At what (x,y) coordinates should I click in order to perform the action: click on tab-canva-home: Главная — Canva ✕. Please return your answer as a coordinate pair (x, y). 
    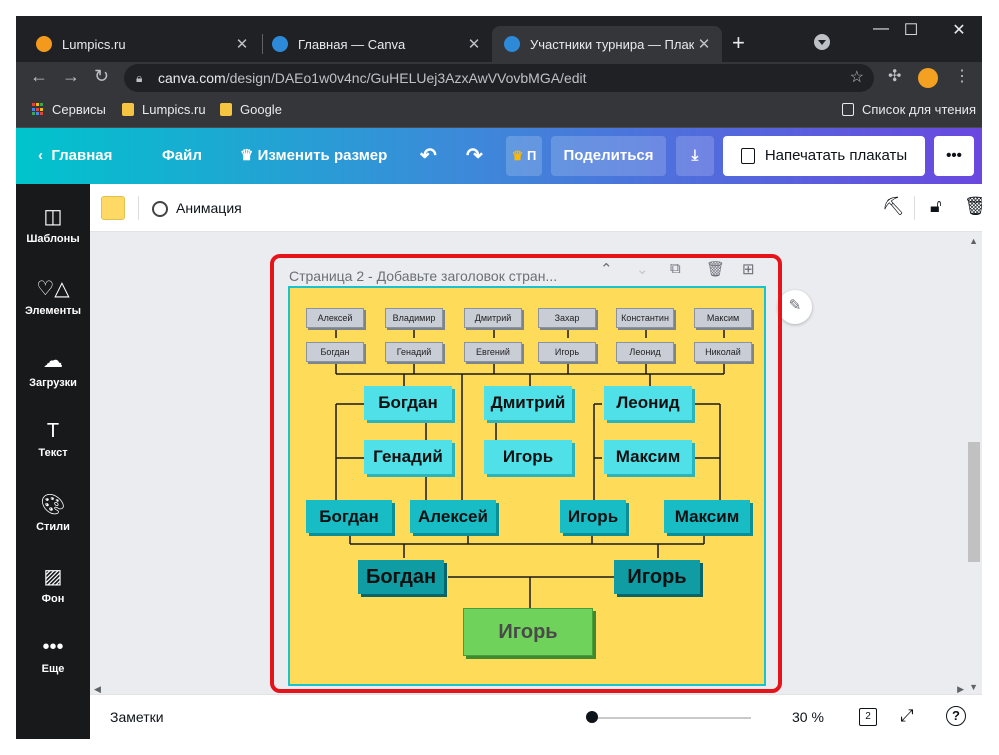
    Looking at the image, I should click on (376, 44).